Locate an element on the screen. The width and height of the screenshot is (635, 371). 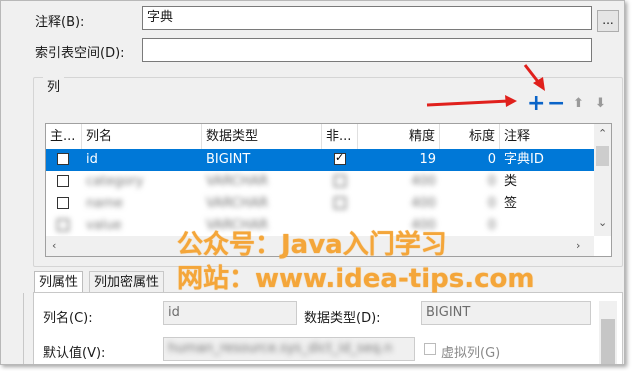
cell-comment: 类 is located at coordinates (511, 181).